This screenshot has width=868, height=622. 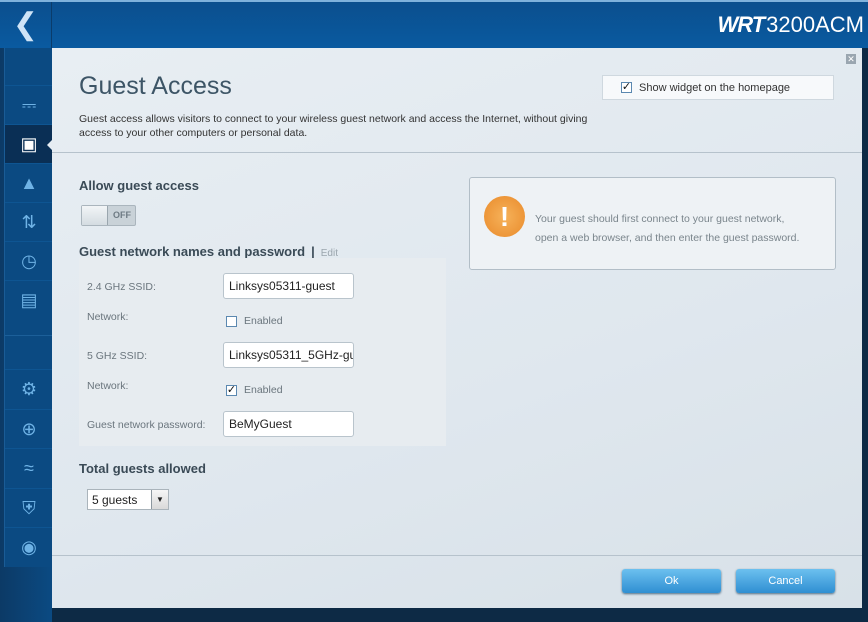 I want to click on sidebar-item-media-prioritization: ⇅, so click(x=29, y=221).